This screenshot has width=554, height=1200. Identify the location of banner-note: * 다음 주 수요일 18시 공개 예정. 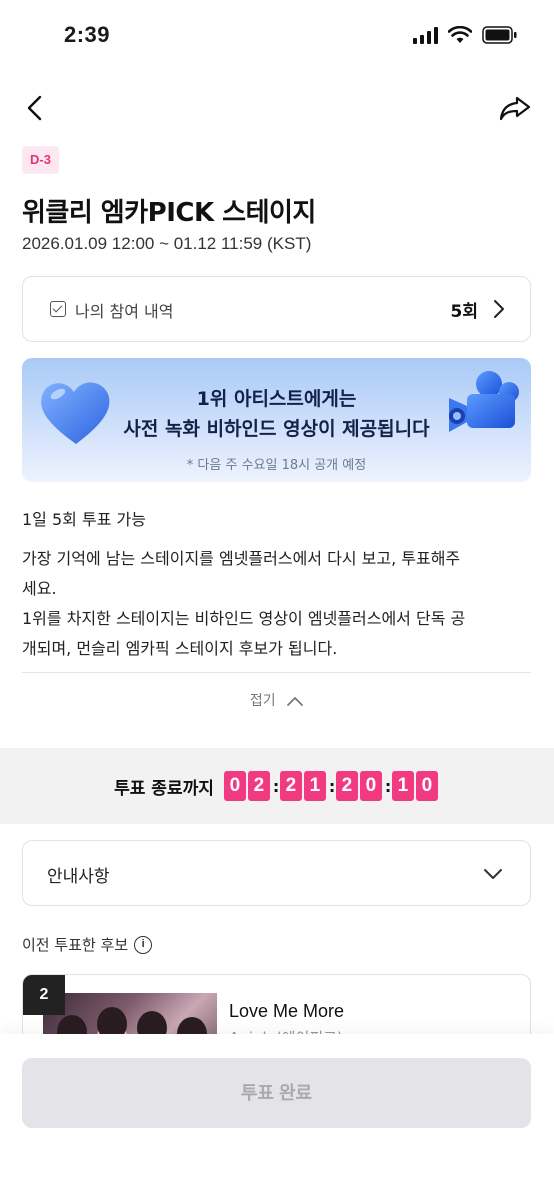
(276, 465).